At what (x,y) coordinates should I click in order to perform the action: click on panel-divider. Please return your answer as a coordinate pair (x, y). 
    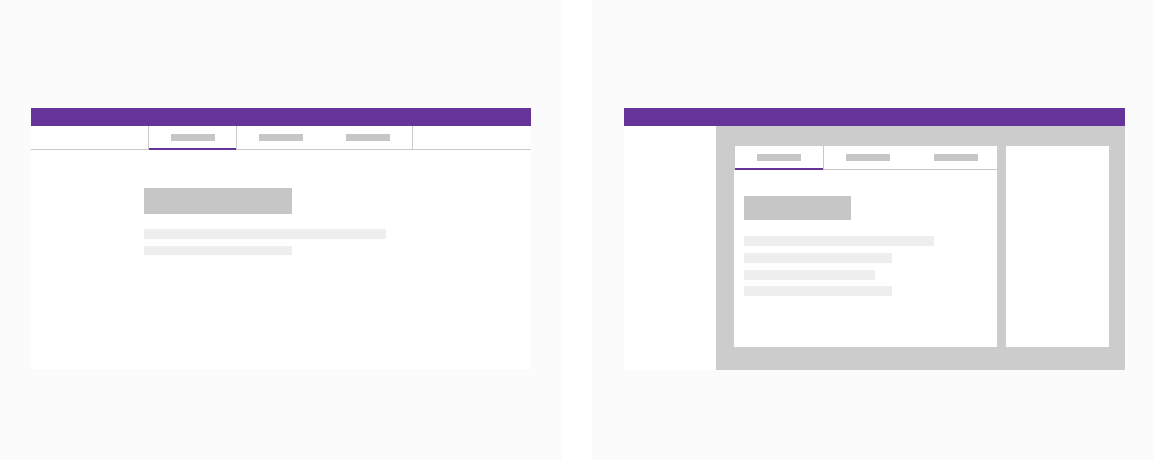
    Looking at the image, I should click on (577, 230).